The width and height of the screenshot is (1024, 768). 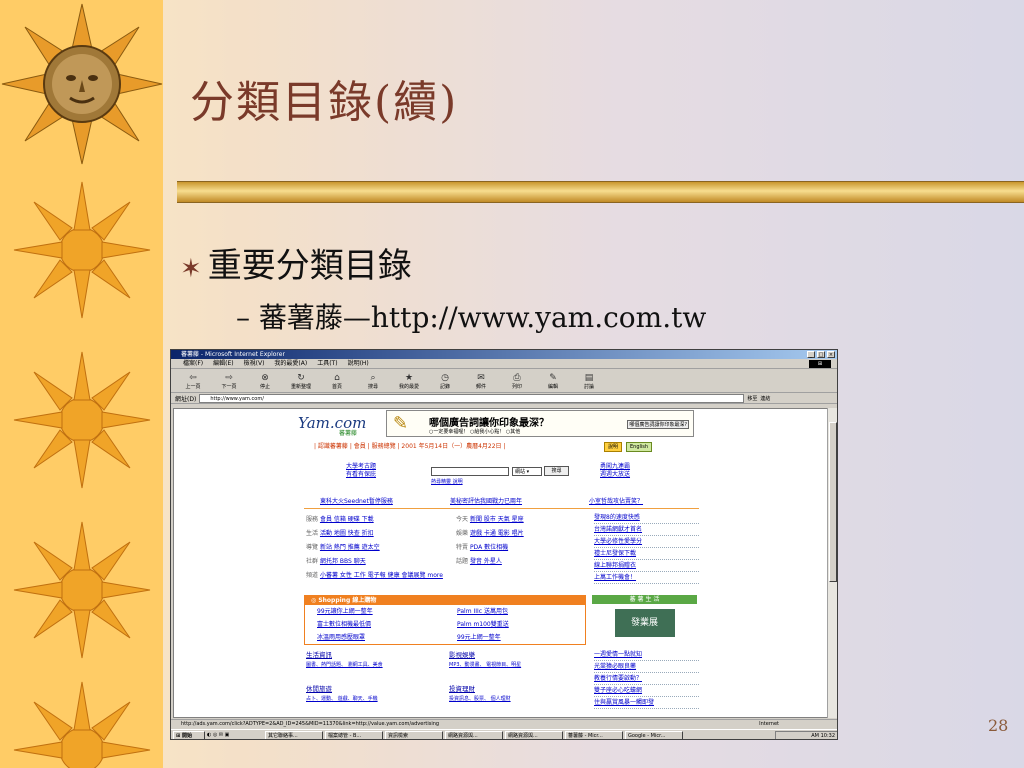 I want to click on life-header: 蕃 薯 生 活, so click(x=644, y=599).